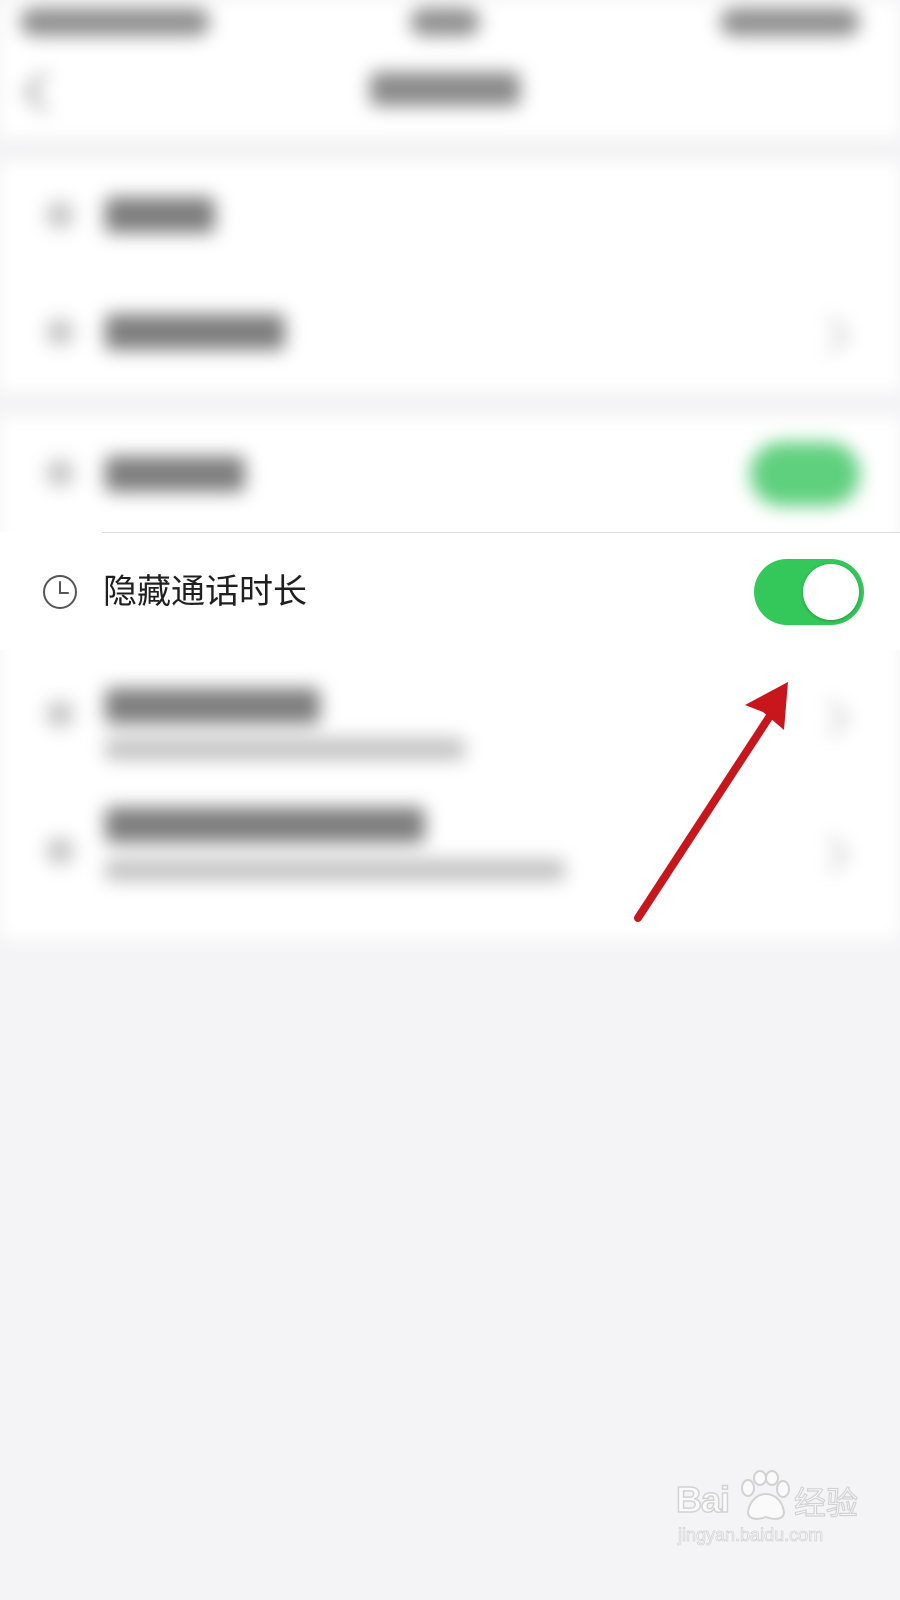 The height and width of the screenshot is (1600, 900). Describe the element at coordinates (450, 591) in the screenshot. I see `hide-call-duration-row: 隐藏通话时长` at that location.